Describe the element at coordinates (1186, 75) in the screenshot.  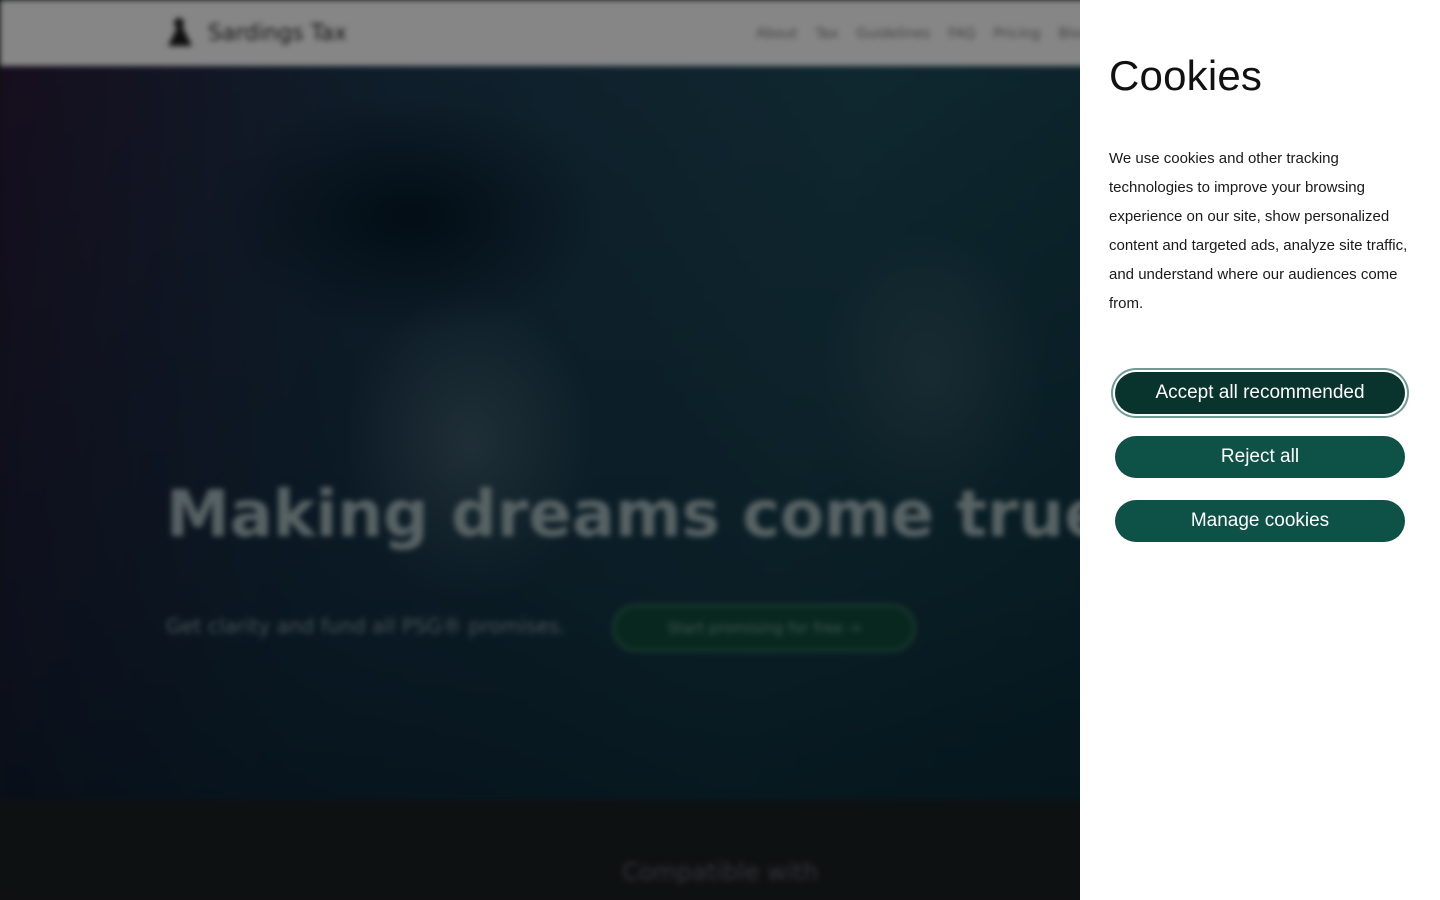
I see `cookie-panel-title: Cookies` at that location.